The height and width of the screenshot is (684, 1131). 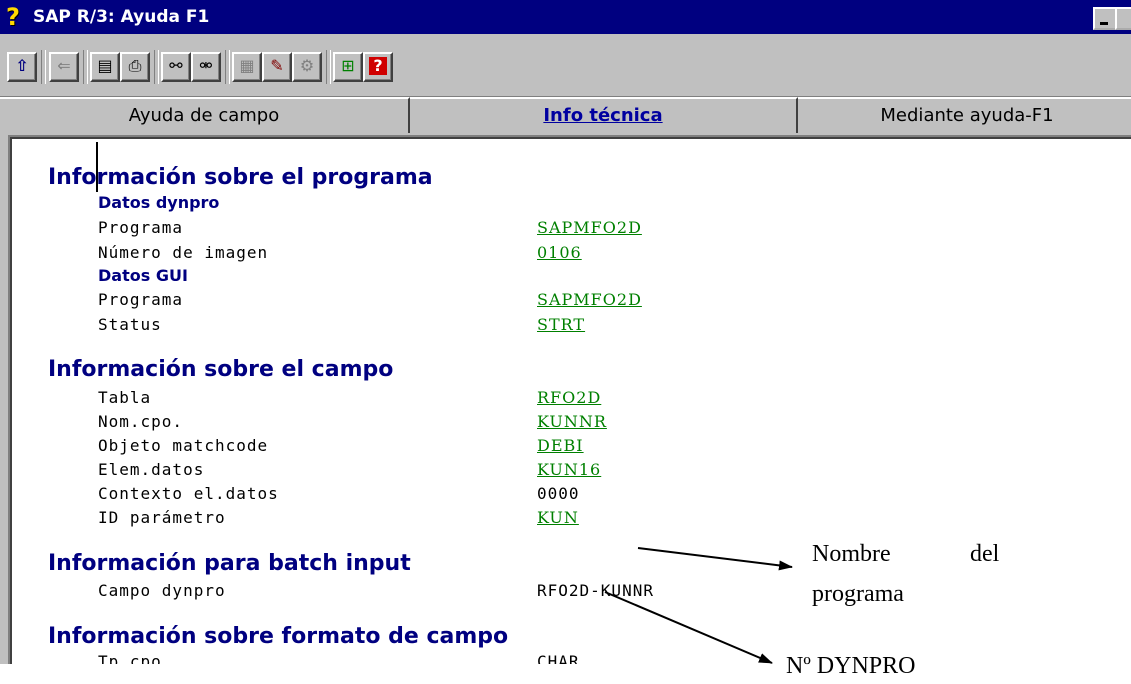 What do you see at coordinates (851, 666) in the screenshot?
I see `annotation-dynpro: Nº DYNPRO` at bounding box center [851, 666].